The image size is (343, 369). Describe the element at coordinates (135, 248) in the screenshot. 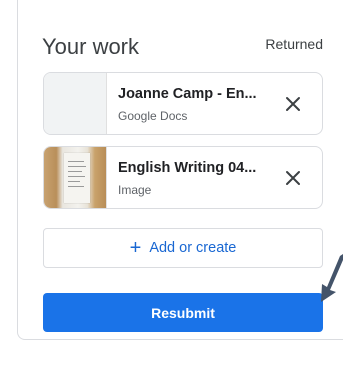

I see `plus-icon: +` at that location.